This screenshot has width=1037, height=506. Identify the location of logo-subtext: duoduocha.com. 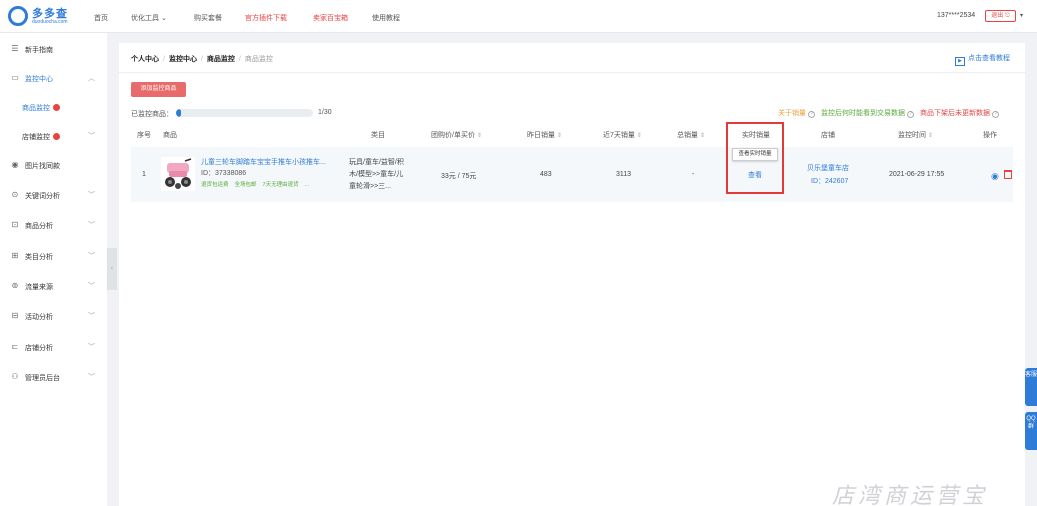
(50, 22).